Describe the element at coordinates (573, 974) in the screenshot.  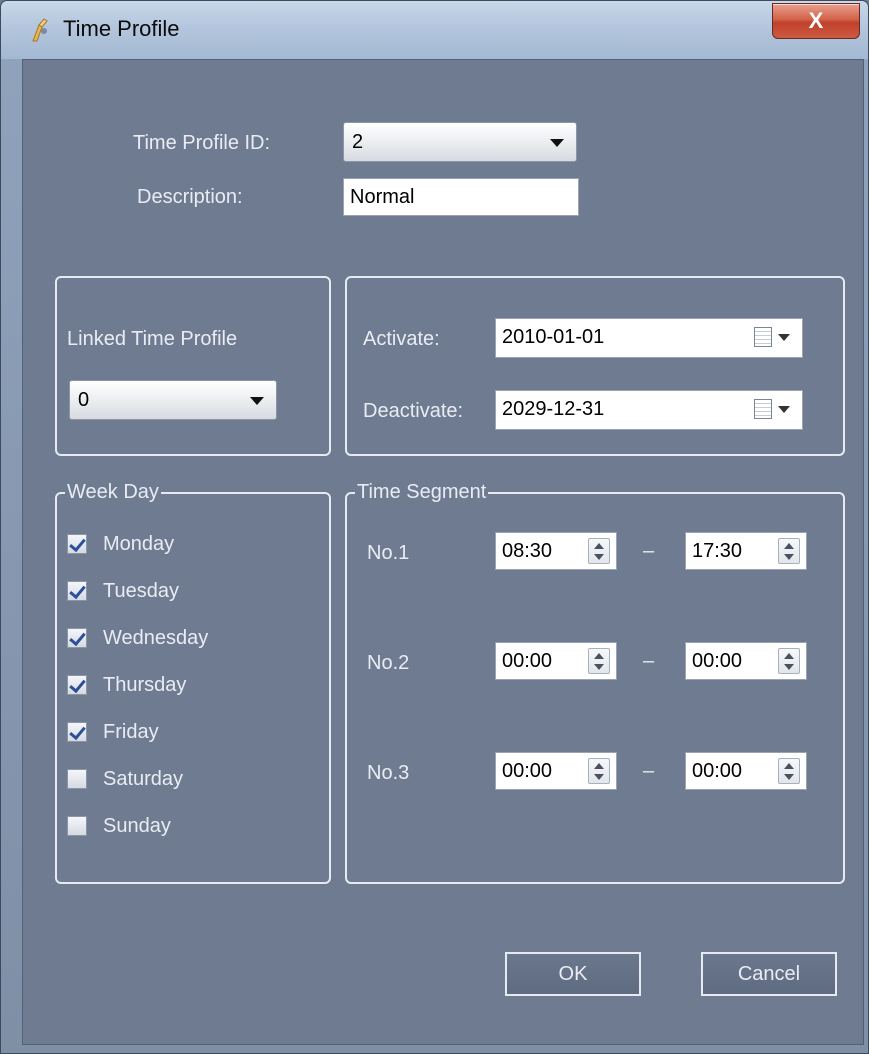
I see `ok-button: OK` at that location.